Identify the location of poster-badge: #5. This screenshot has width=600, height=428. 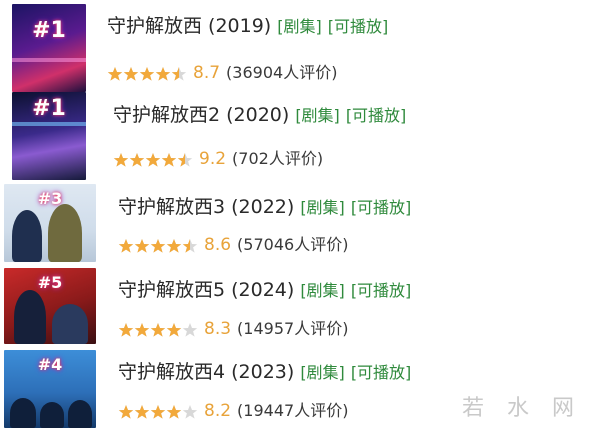
(50, 282).